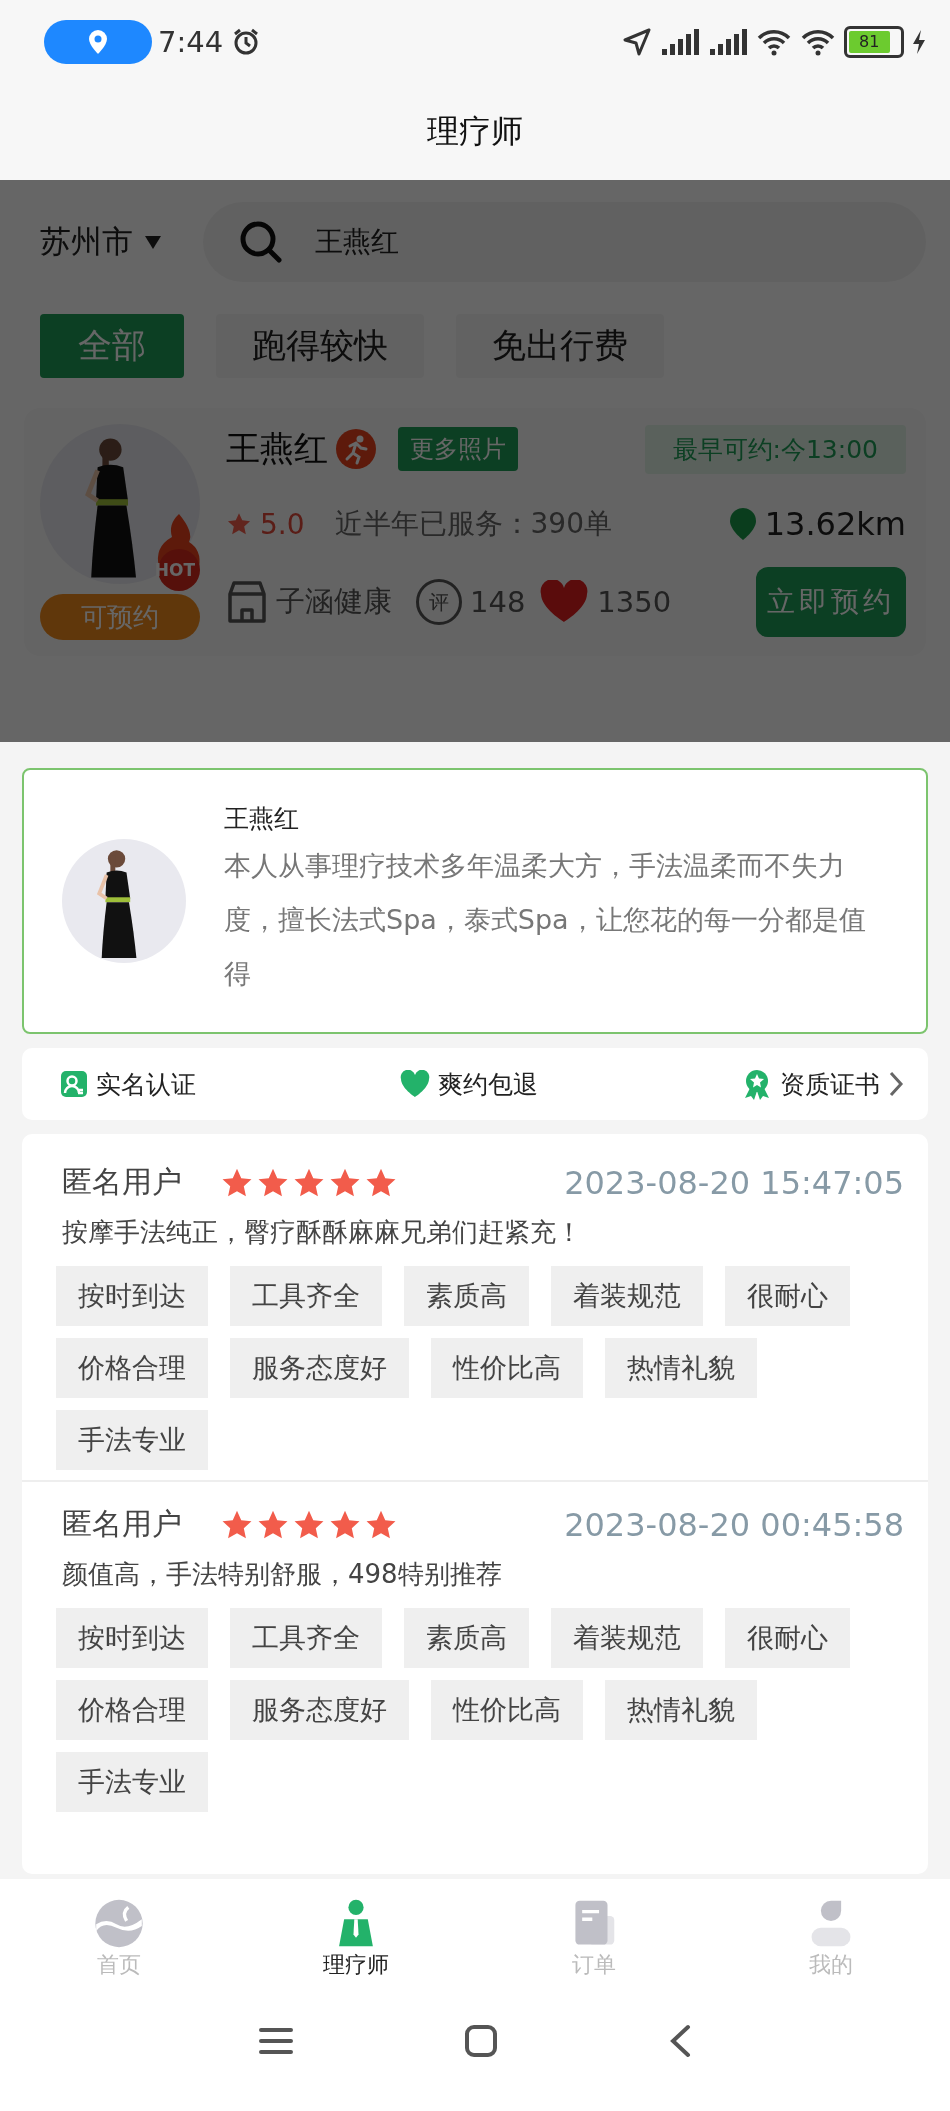 The height and width of the screenshot is (2111, 950). Describe the element at coordinates (282, 524) in the screenshot. I see `rating-value: 5.0` at that location.